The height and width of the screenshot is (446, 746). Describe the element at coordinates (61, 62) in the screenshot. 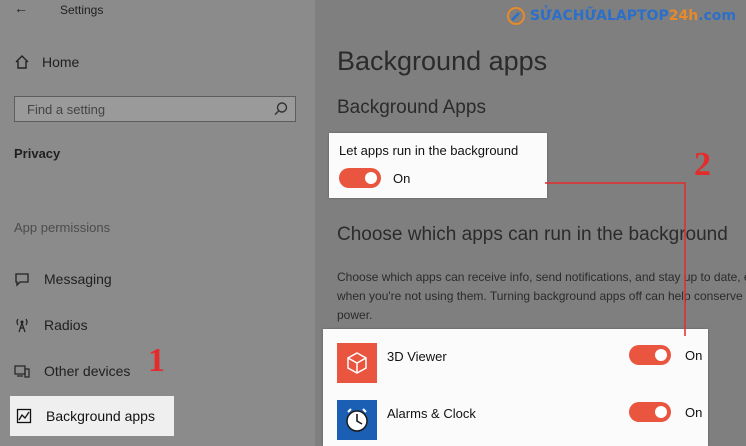

I see `home-label: Home` at that location.